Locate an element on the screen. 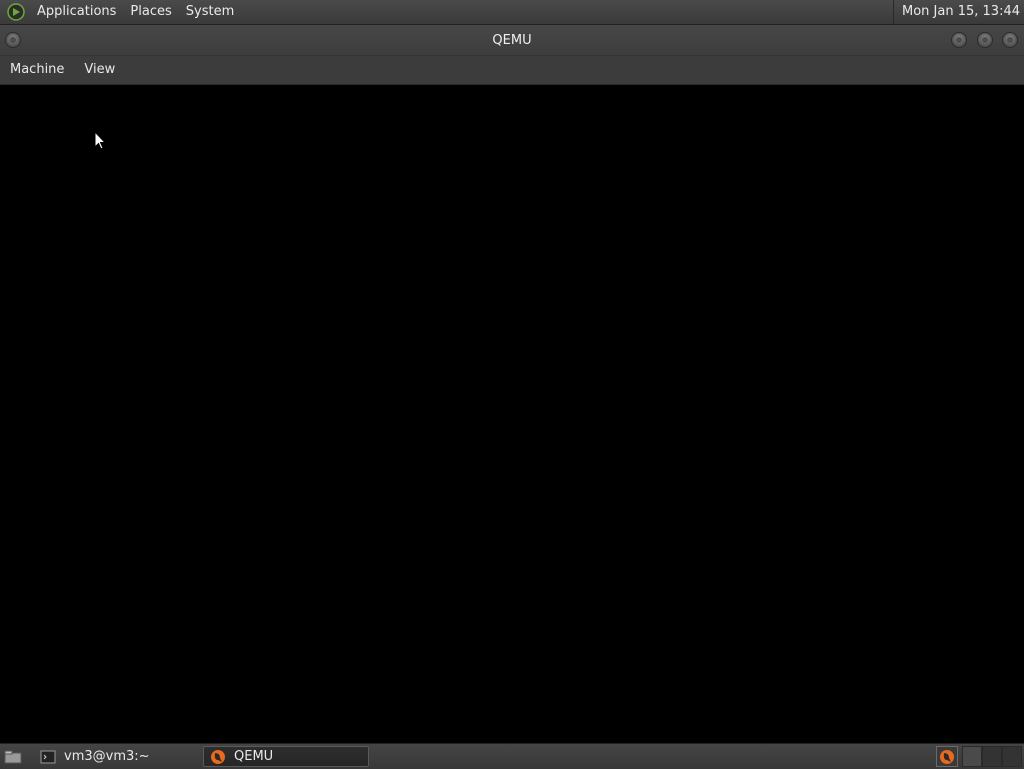  qemu-icon is located at coordinates (218, 757).